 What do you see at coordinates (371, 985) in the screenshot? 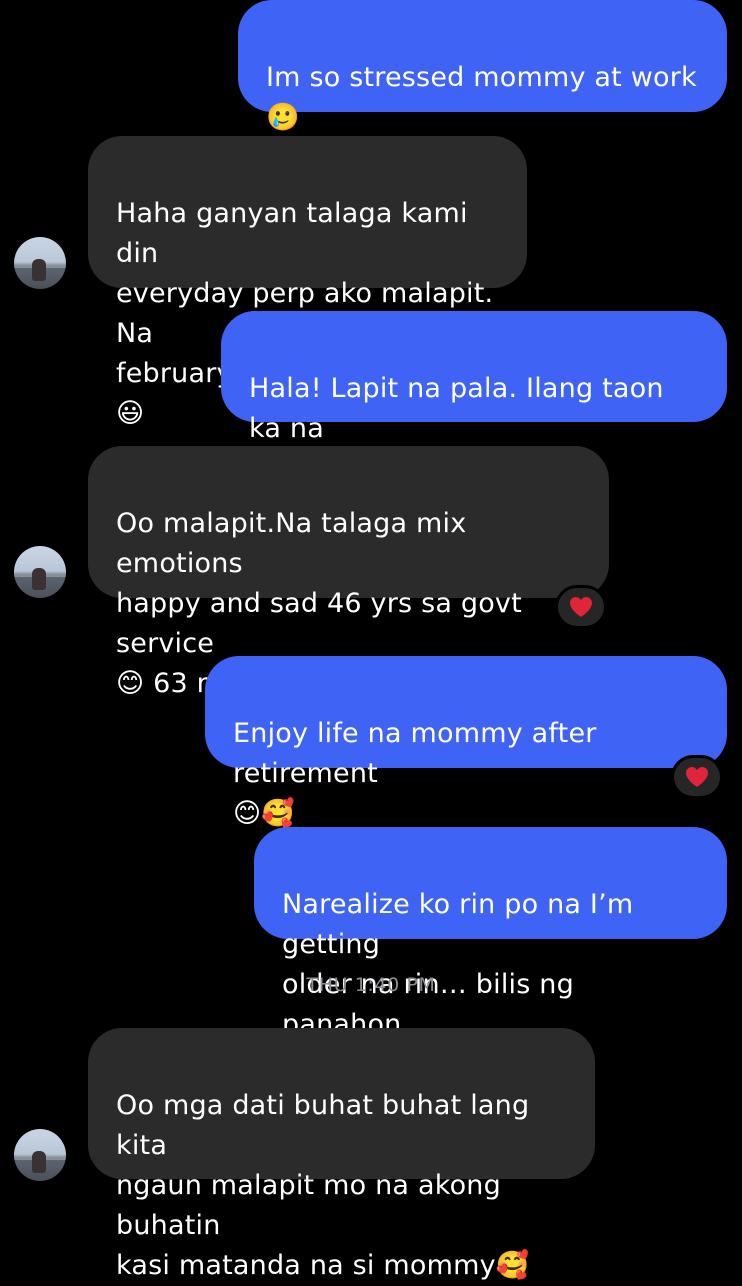
I see `message-timestamp: THU 1:40 PM` at bounding box center [371, 985].